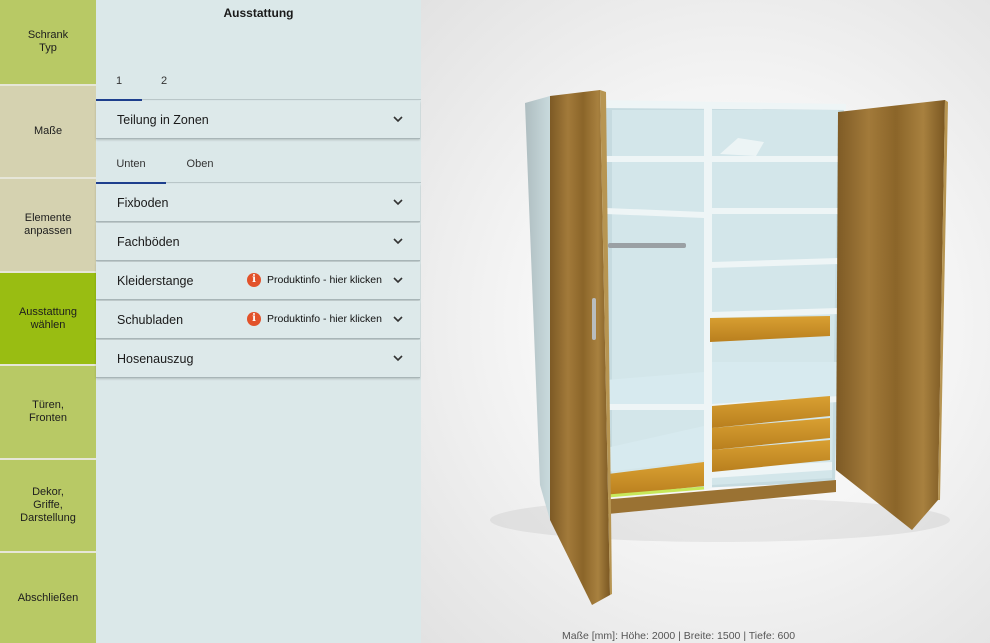 The height and width of the screenshot is (643, 990). I want to click on tab-label: Unten, so click(131, 164).